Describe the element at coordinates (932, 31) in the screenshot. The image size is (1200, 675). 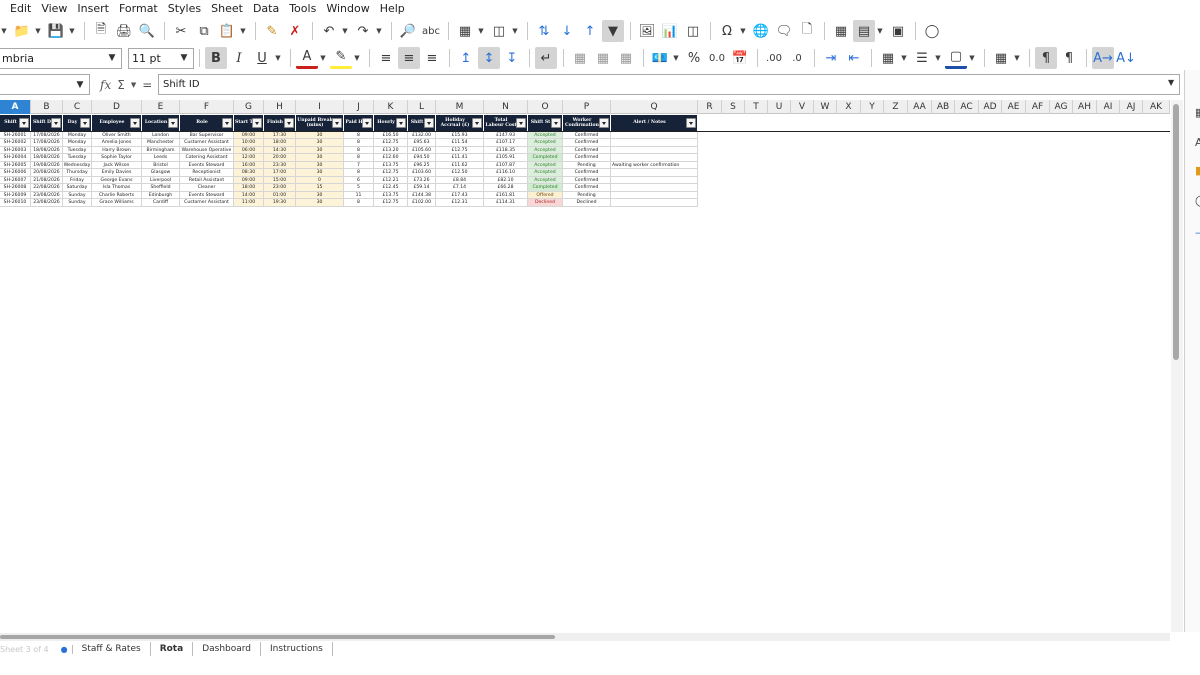
I see `show-draw-functions-icon: ◯` at that location.